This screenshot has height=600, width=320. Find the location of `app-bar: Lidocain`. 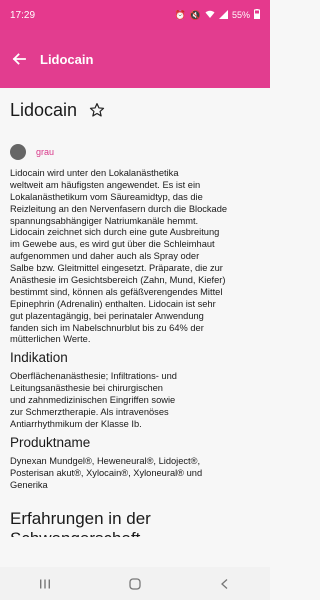

app-bar: Lidocain is located at coordinates (135, 59).